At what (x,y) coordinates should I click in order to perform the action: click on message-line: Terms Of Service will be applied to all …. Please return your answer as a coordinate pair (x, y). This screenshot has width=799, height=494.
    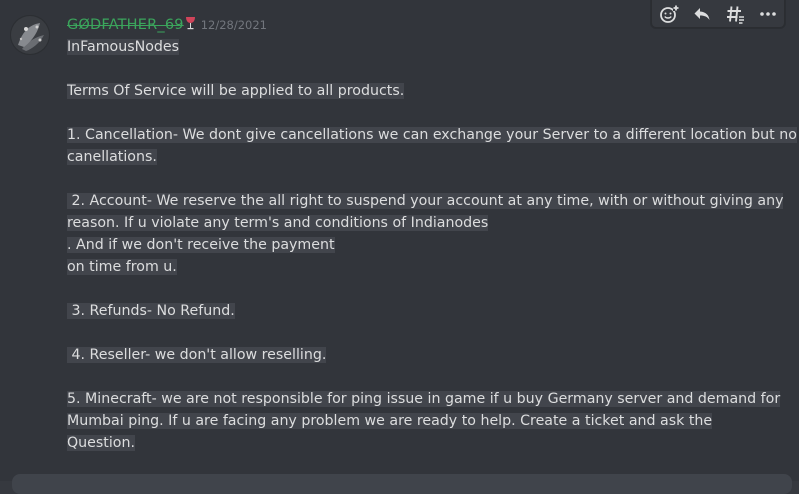
    Looking at the image, I should click on (236, 91).